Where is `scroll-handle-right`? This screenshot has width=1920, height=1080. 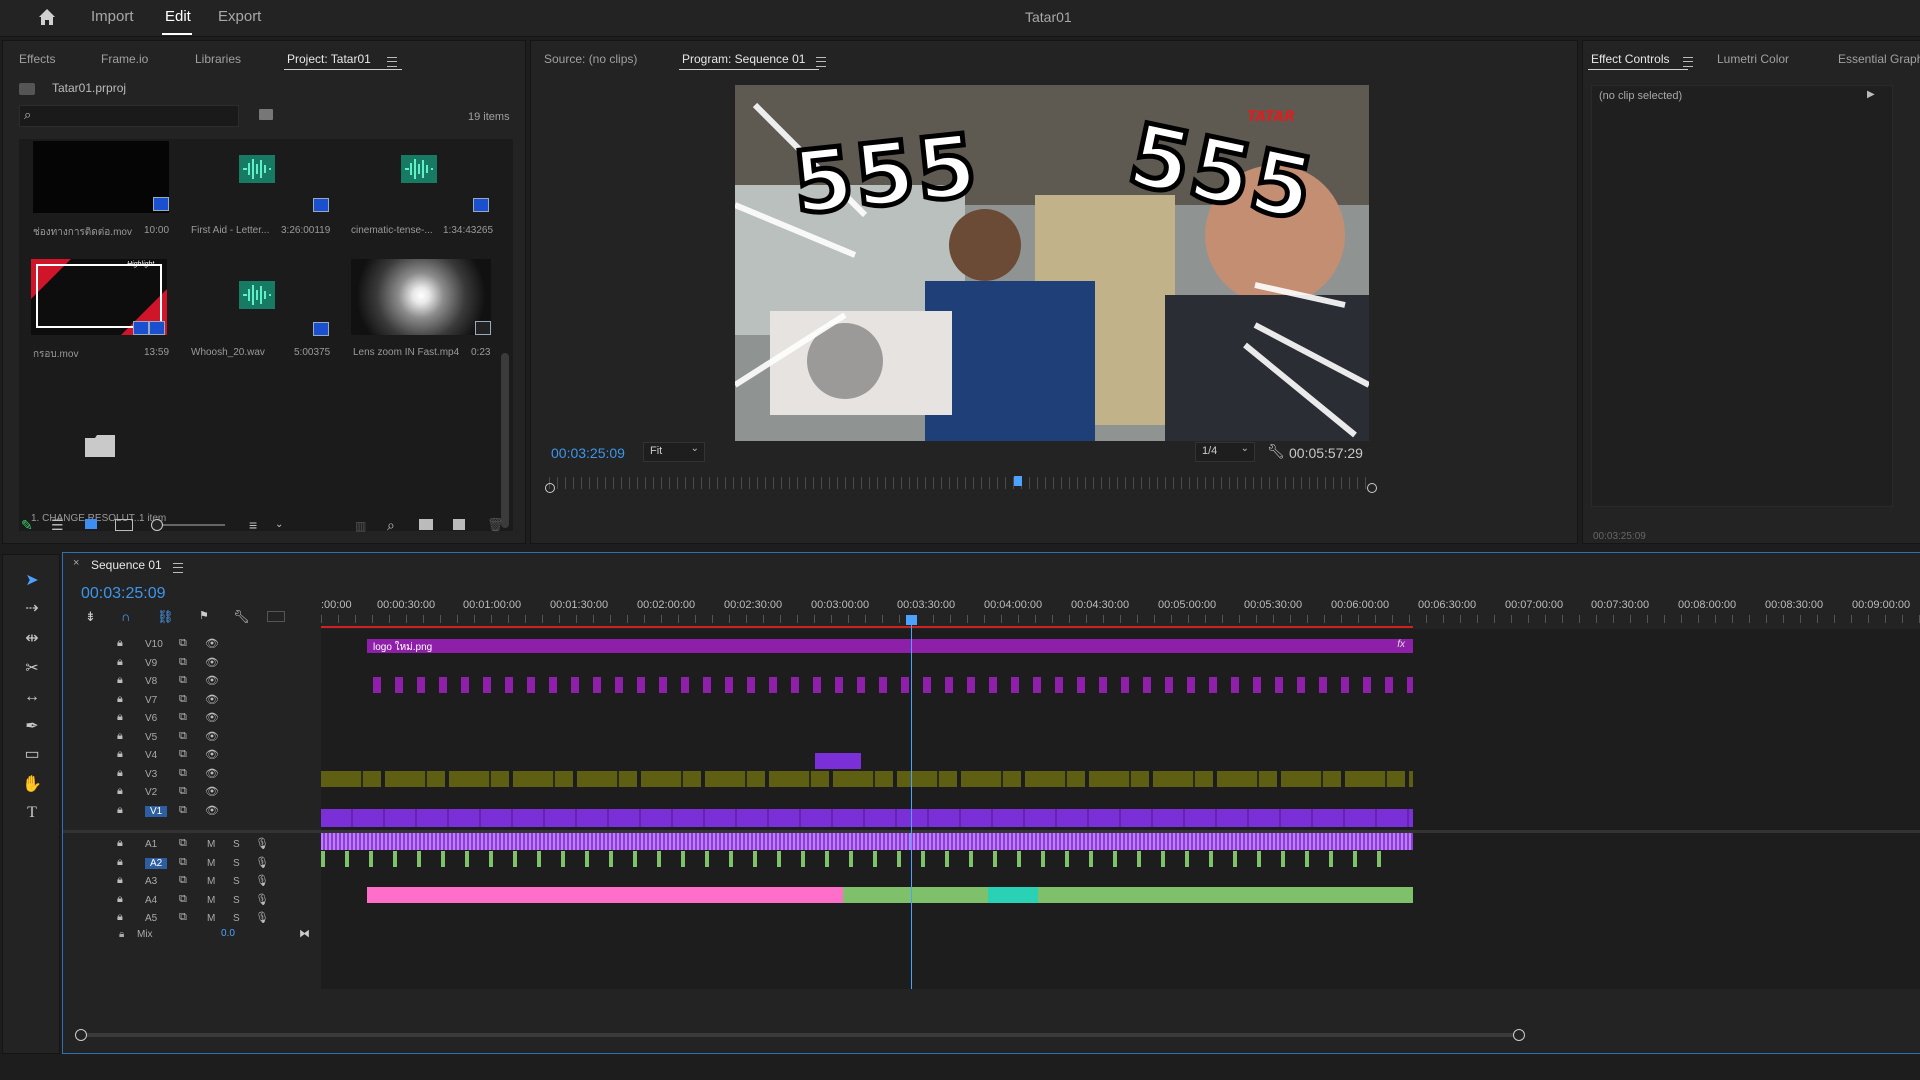 scroll-handle-right is located at coordinates (1519, 1035).